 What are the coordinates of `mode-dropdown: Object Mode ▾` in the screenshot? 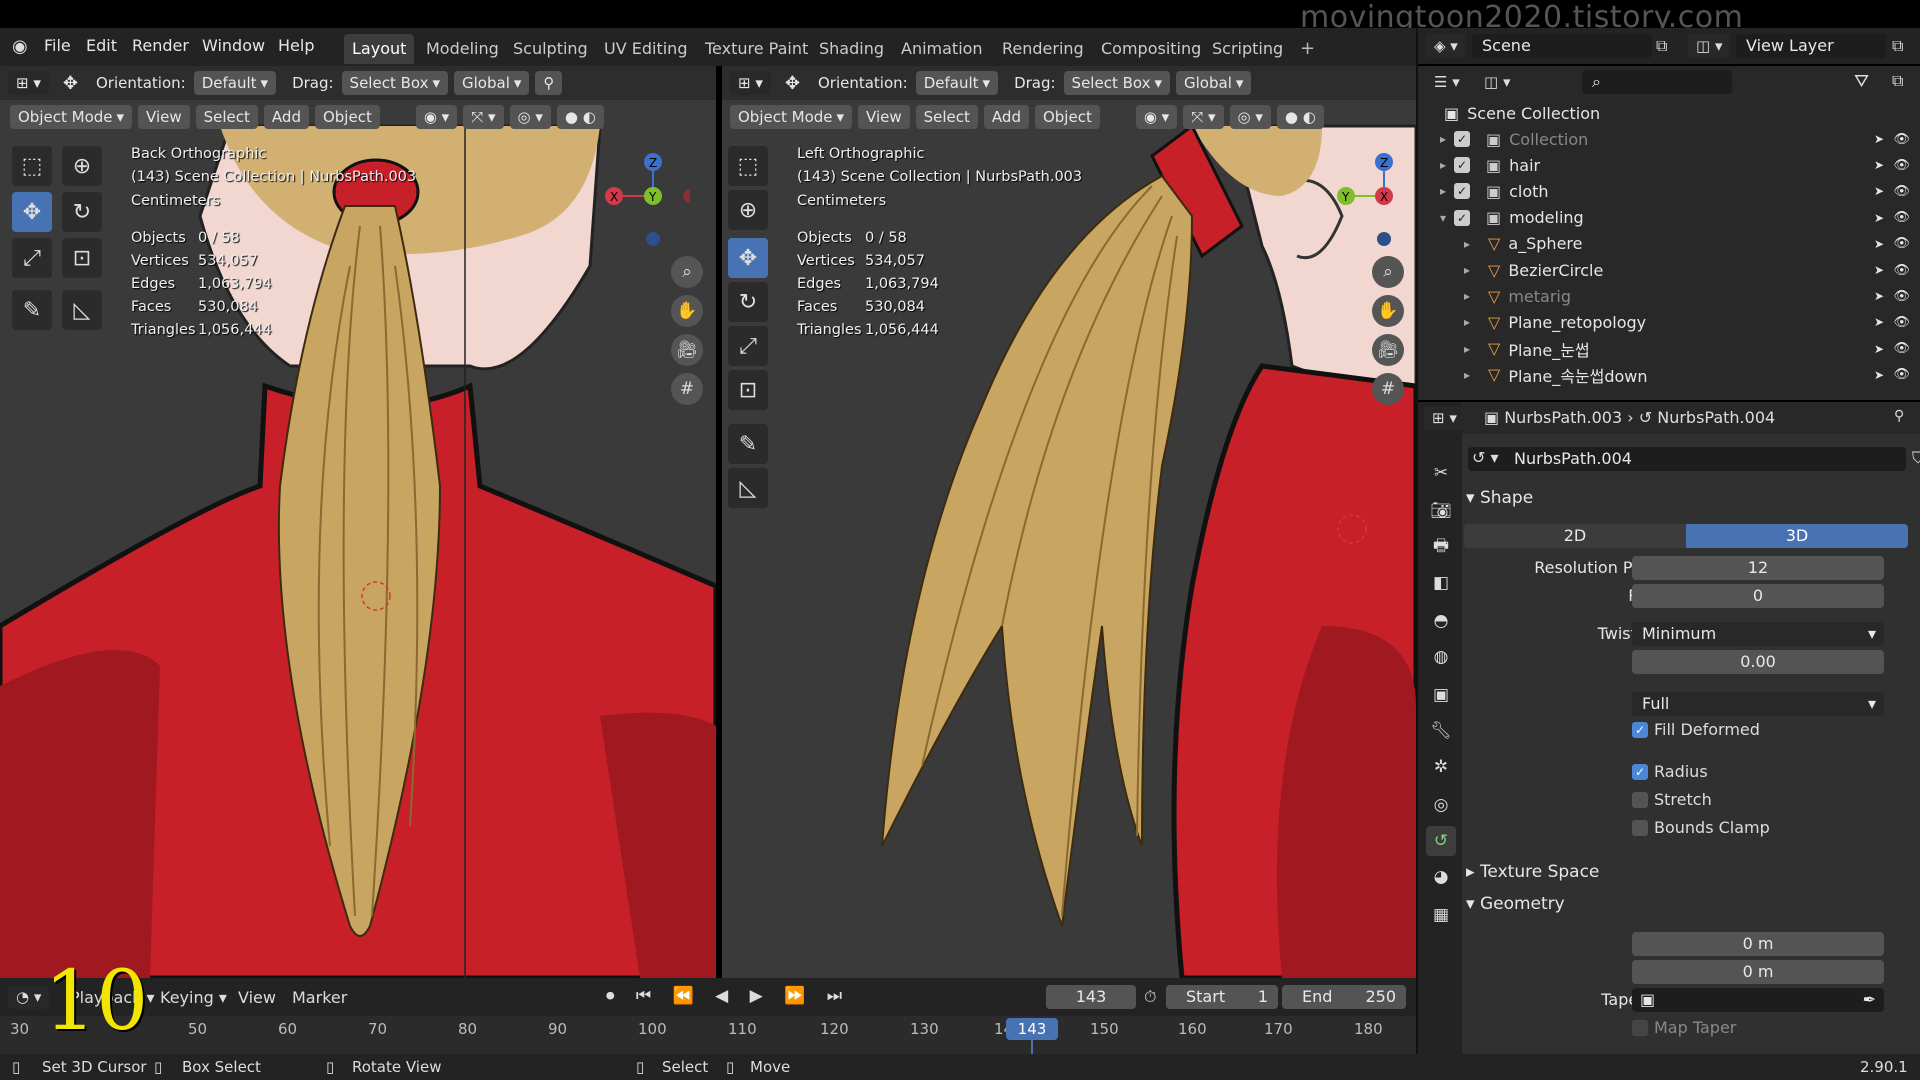 It's located at (791, 117).